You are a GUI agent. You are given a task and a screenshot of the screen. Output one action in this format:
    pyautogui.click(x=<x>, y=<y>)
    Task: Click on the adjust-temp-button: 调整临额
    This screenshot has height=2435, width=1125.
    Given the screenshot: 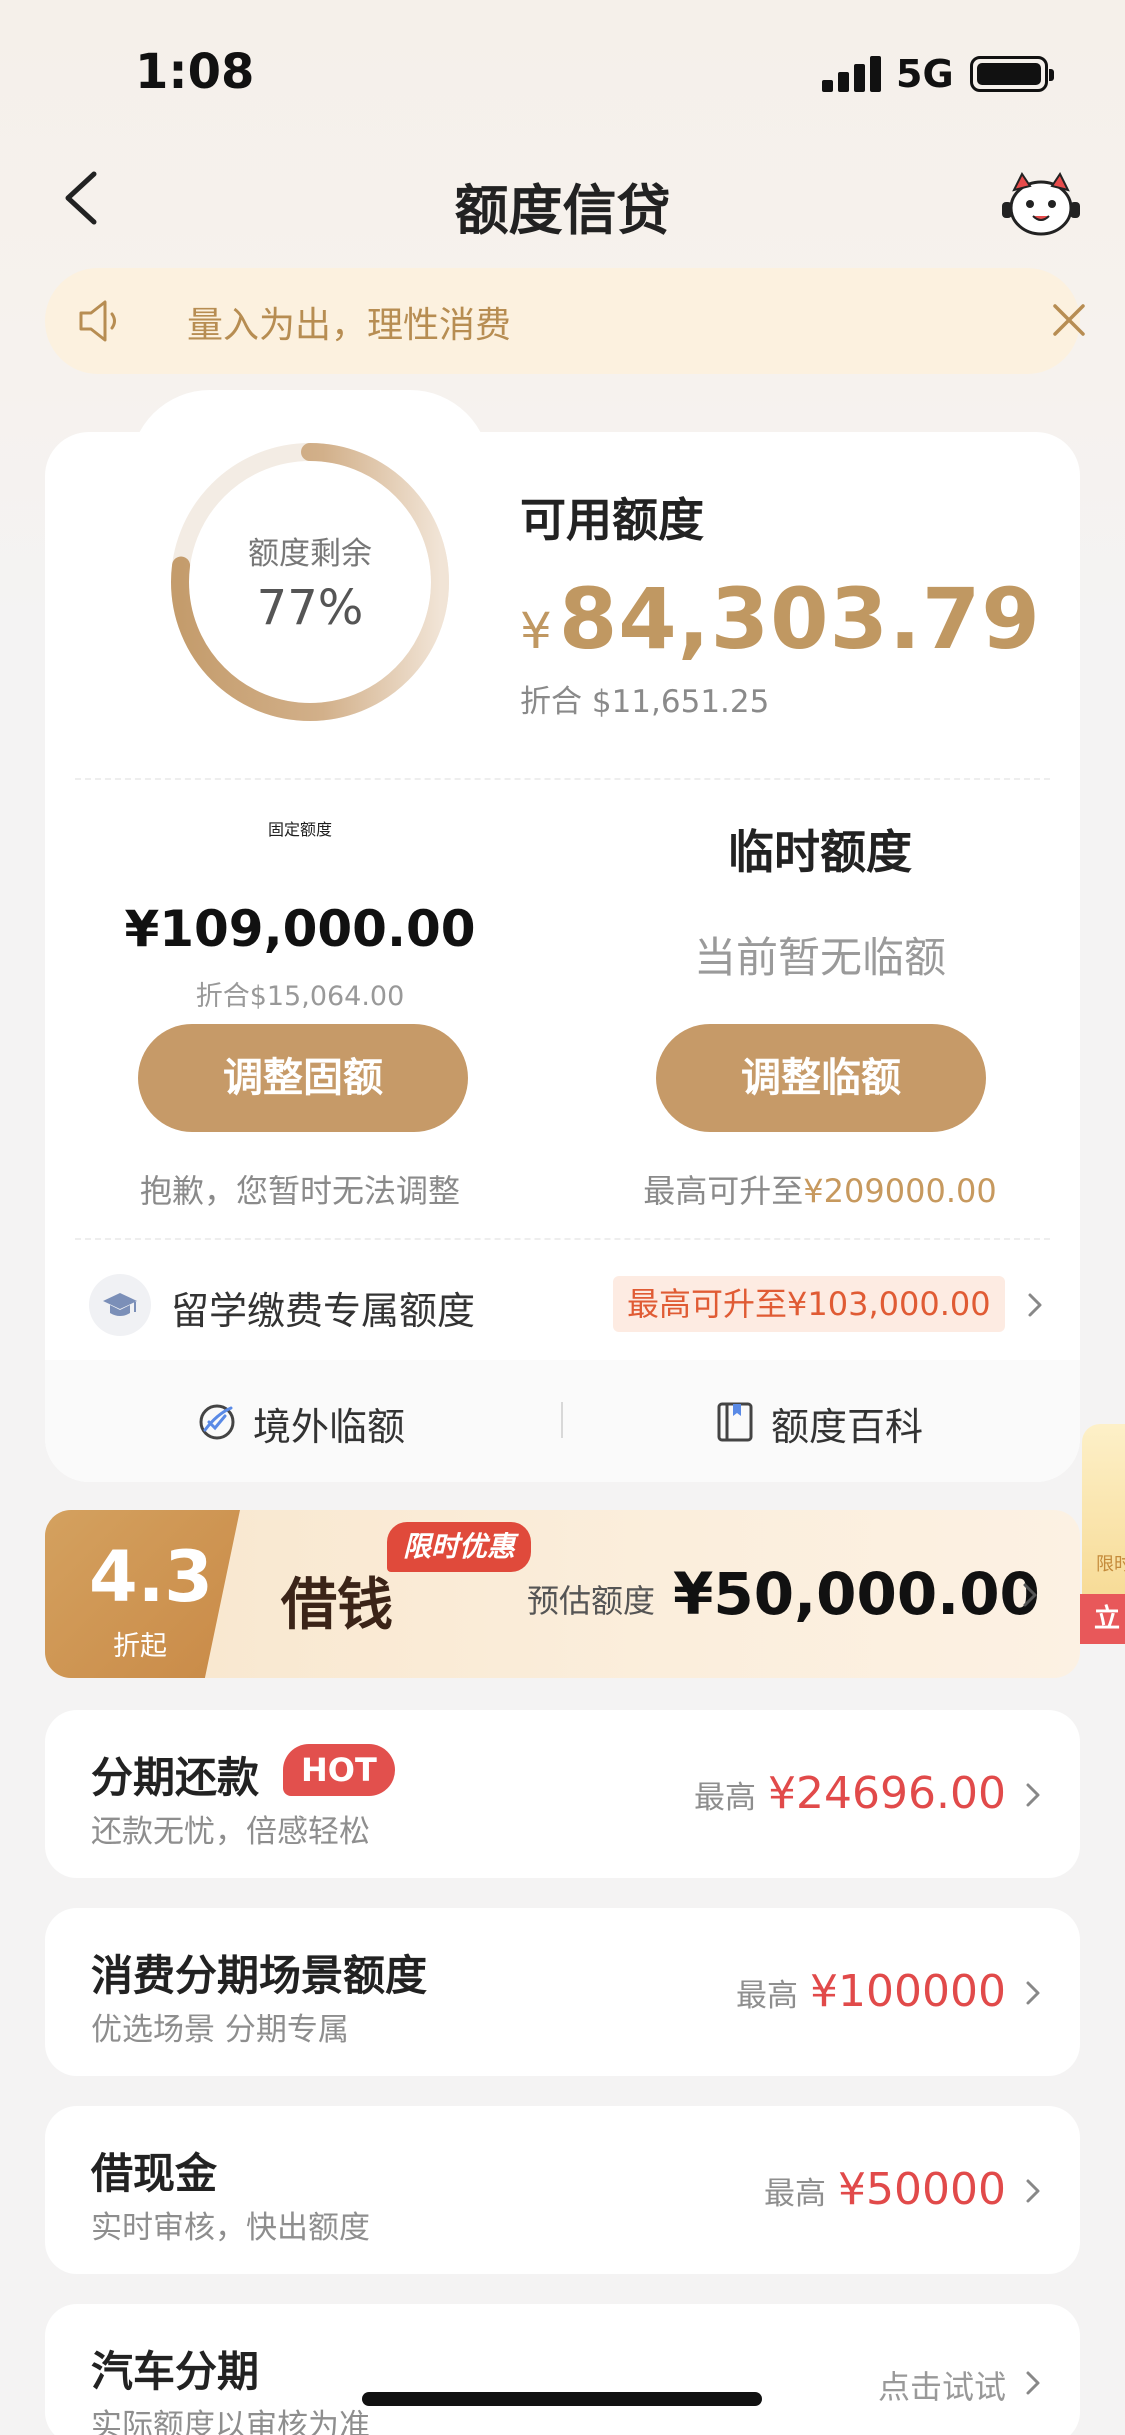 What is the action you would take?
    pyautogui.click(x=821, y=1078)
    